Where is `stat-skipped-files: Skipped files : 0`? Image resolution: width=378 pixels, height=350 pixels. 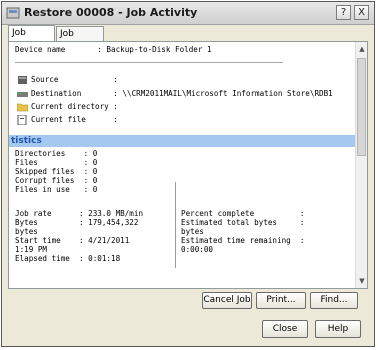 stat-skipped-files: Skipped files : 0 is located at coordinates (56, 171).